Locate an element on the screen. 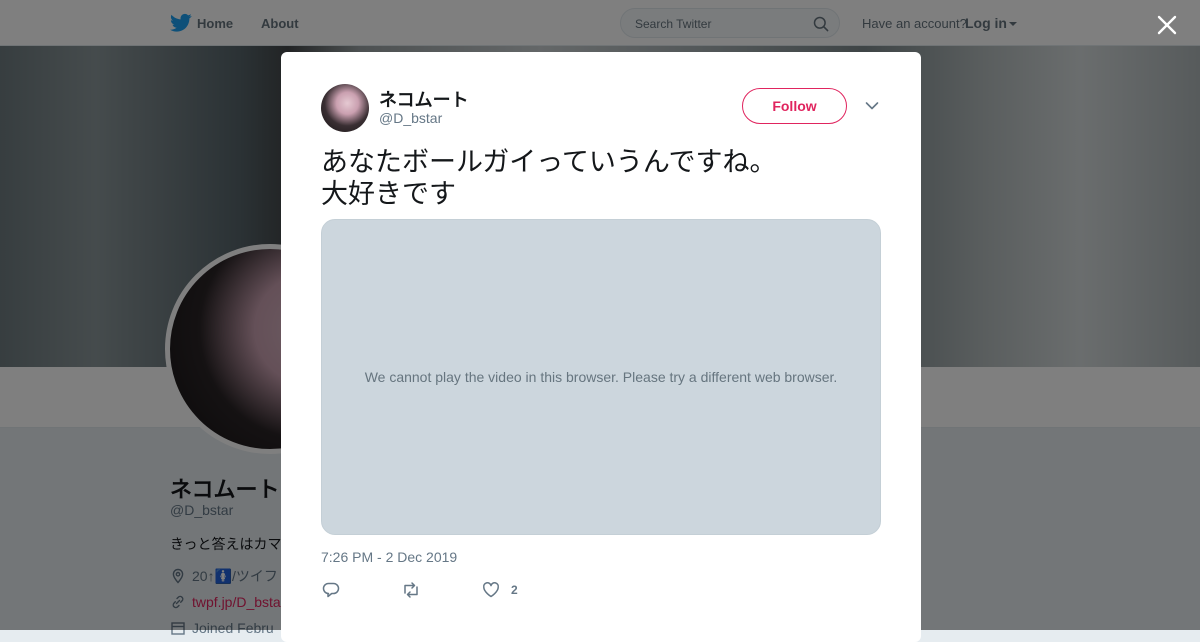 This screenshot has width=1200, height=642. like-count: 2 is located at coordinates (514, 590).